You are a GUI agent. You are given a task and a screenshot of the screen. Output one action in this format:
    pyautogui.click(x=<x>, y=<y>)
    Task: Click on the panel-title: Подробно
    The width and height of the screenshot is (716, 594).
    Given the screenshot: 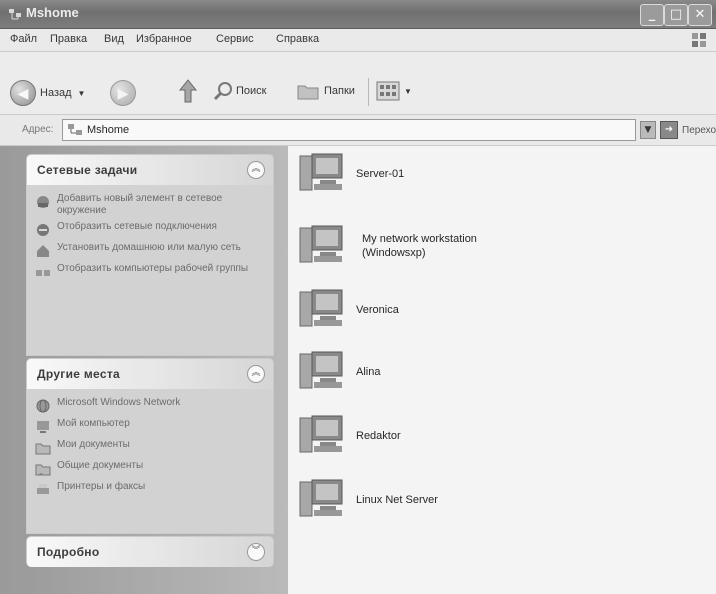 What is the action you would take?
    pyautogui.click(x=68, y=552)
    